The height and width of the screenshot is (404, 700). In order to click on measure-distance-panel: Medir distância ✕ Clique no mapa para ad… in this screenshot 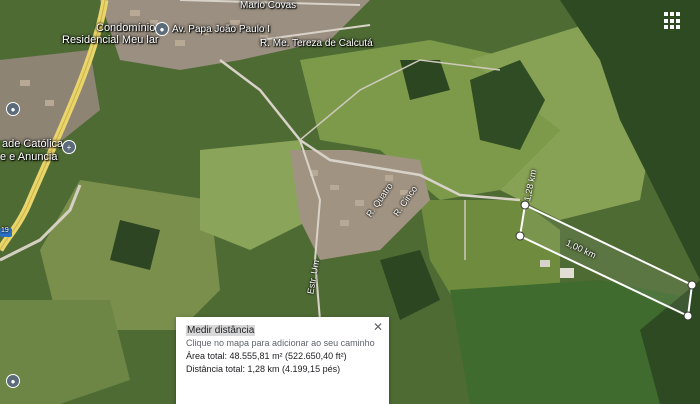, I will do `click(282, 360)`.